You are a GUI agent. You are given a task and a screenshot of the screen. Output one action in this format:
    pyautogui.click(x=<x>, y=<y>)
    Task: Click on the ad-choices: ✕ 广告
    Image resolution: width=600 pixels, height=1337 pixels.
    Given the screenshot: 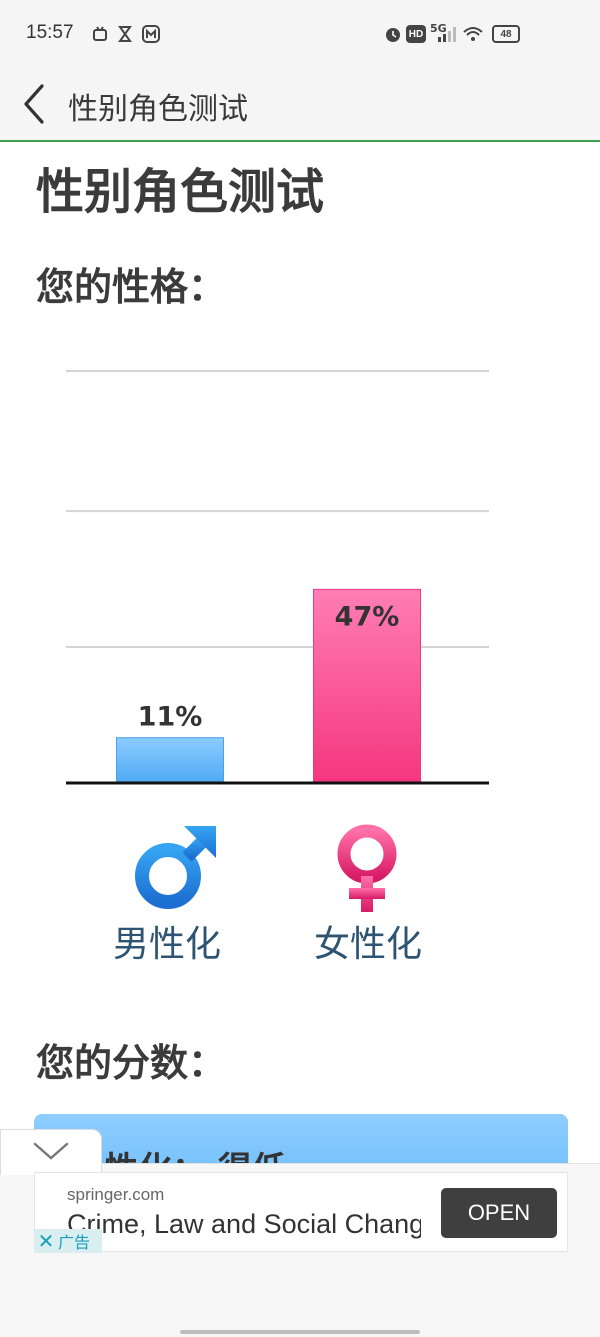 What is the action you would take?
    pyautogui.click(x=68, y=1241)
    